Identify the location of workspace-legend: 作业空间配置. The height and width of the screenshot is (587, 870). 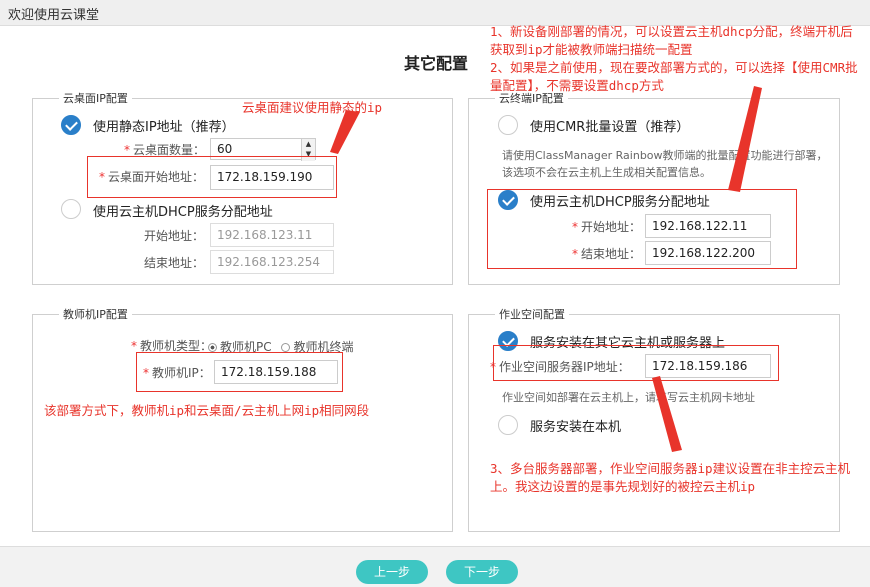
(532, 314).